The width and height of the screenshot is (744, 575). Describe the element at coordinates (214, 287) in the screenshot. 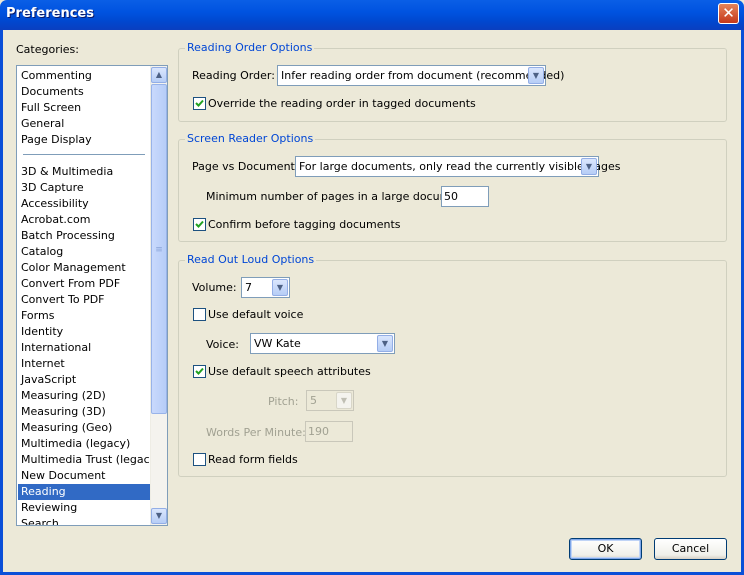

I see `volume-label: Volume:` at that location.